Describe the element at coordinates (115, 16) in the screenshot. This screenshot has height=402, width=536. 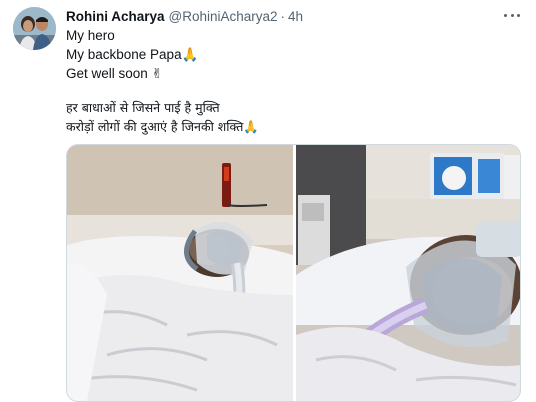
I see `author-name: Rohini Acharya` at that location.